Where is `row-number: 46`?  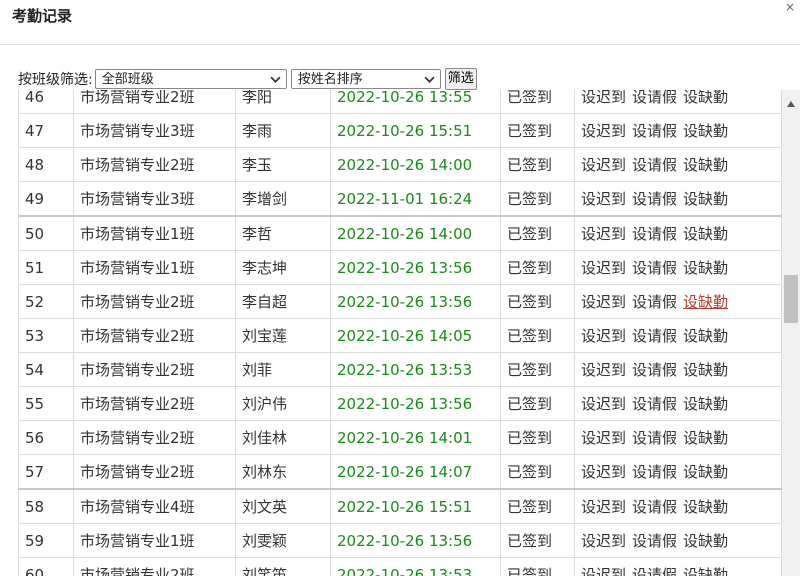 row-number: 46 is located at coordinates (46, 102).